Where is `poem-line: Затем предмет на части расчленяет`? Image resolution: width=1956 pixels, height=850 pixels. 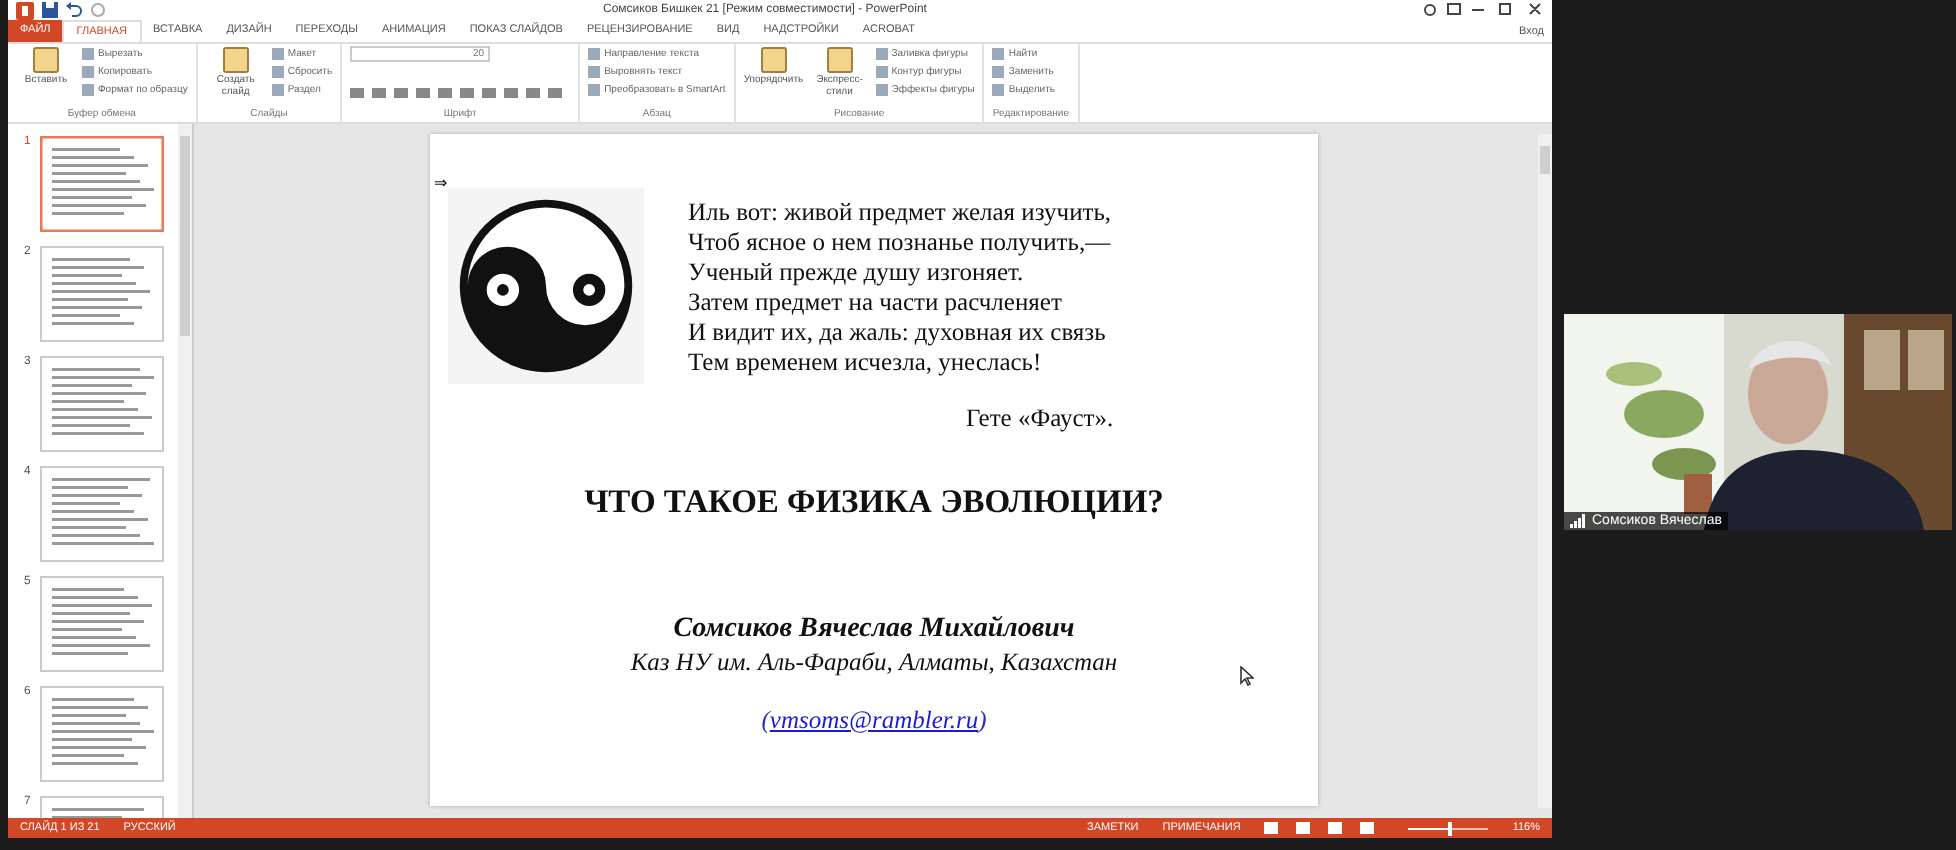
poem-line: Затем предмет на части расчленяет is located at coordinates (876, 303).